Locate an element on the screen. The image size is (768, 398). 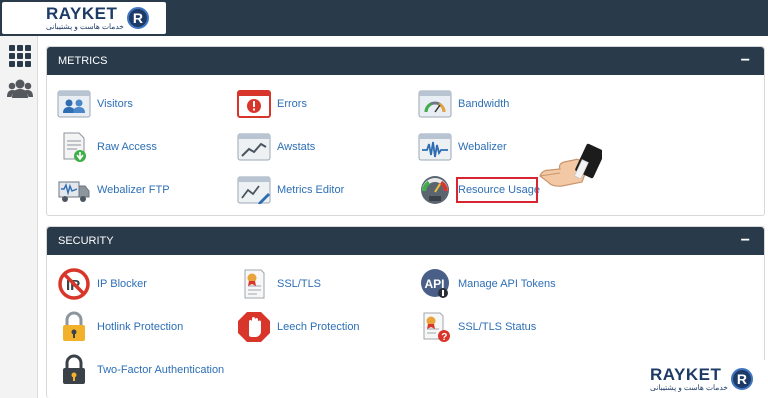
security-item-ip-blocker: IP IP Blocker is located at coordinates (102, 284).